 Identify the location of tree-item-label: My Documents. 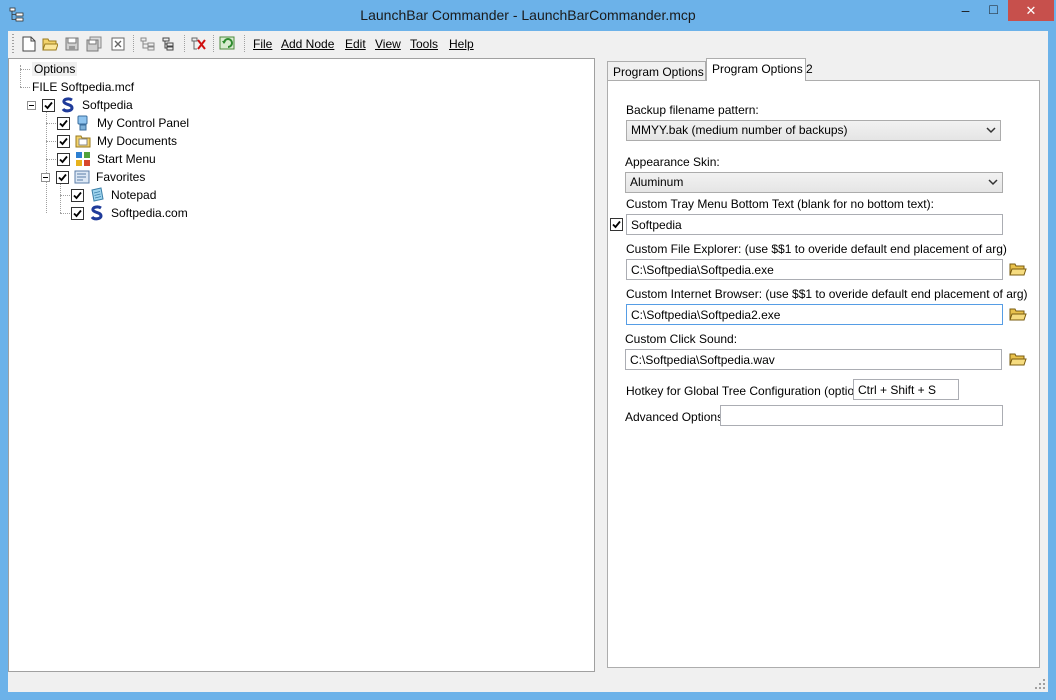
(137, 141).